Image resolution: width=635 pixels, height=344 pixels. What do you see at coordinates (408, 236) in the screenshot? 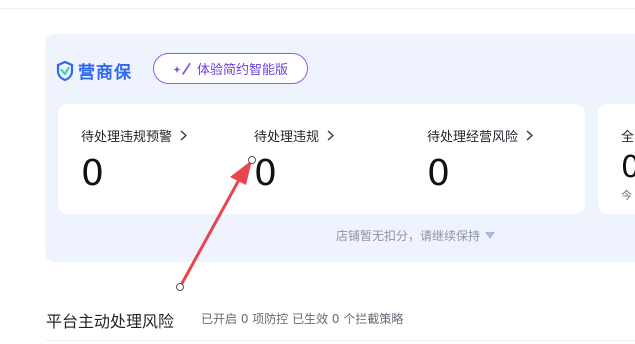
I see `score-status-text: 店铺暂无扣分，请继续保持` at bounding box center [408, 236].